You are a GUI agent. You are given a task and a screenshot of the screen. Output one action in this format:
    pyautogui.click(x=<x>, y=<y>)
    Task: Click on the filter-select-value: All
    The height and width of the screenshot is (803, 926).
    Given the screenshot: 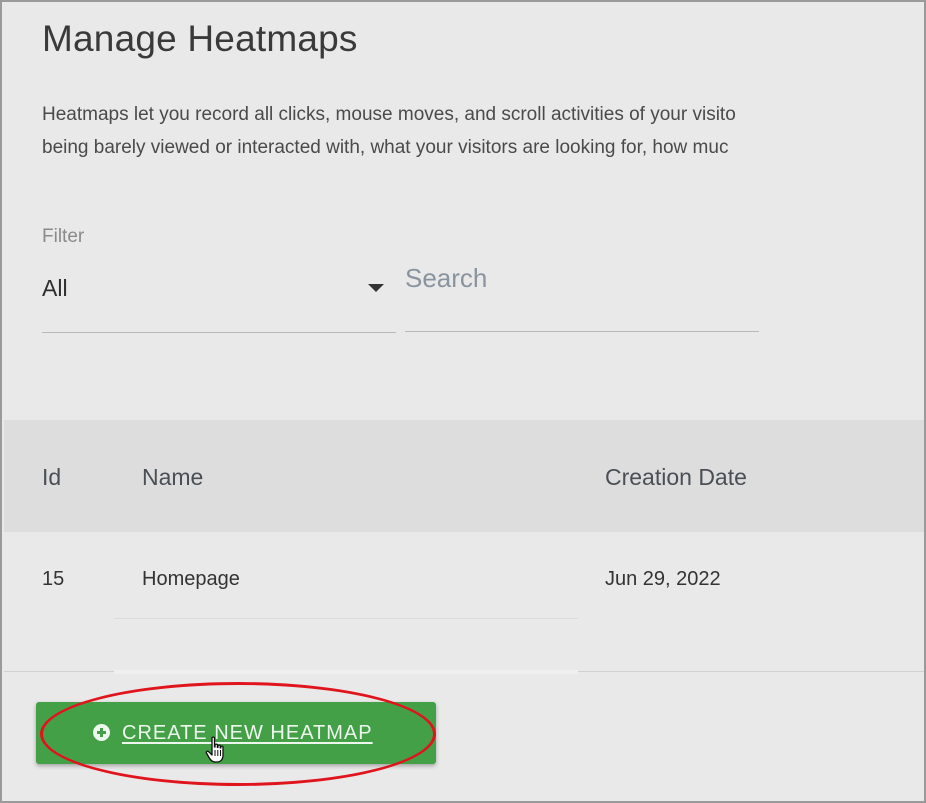 What is the action you would take?
    pyautogui.click(x=55, y=288)
    